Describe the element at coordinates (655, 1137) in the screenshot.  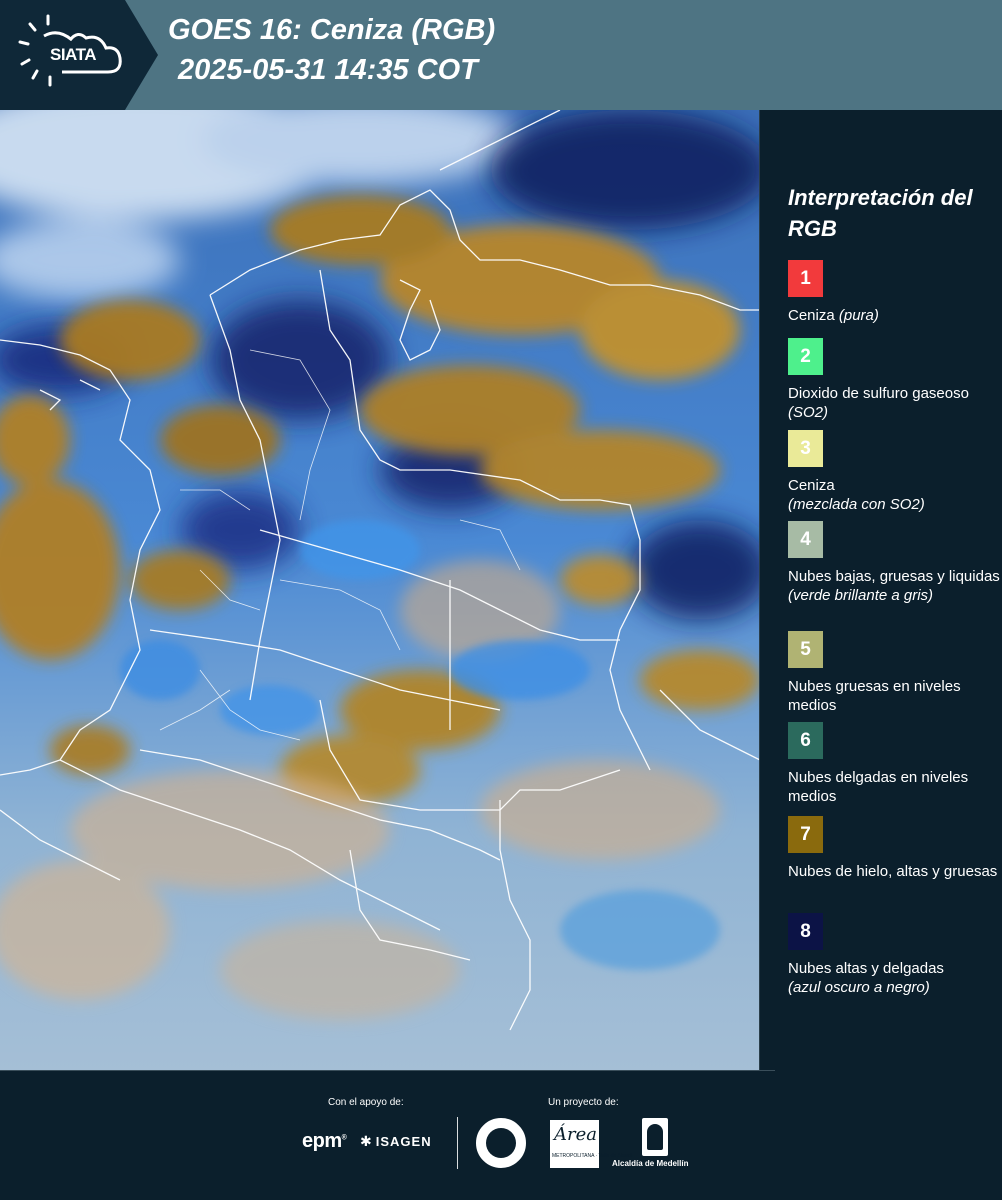
I see `alcaldia-shield-icon` at that location.